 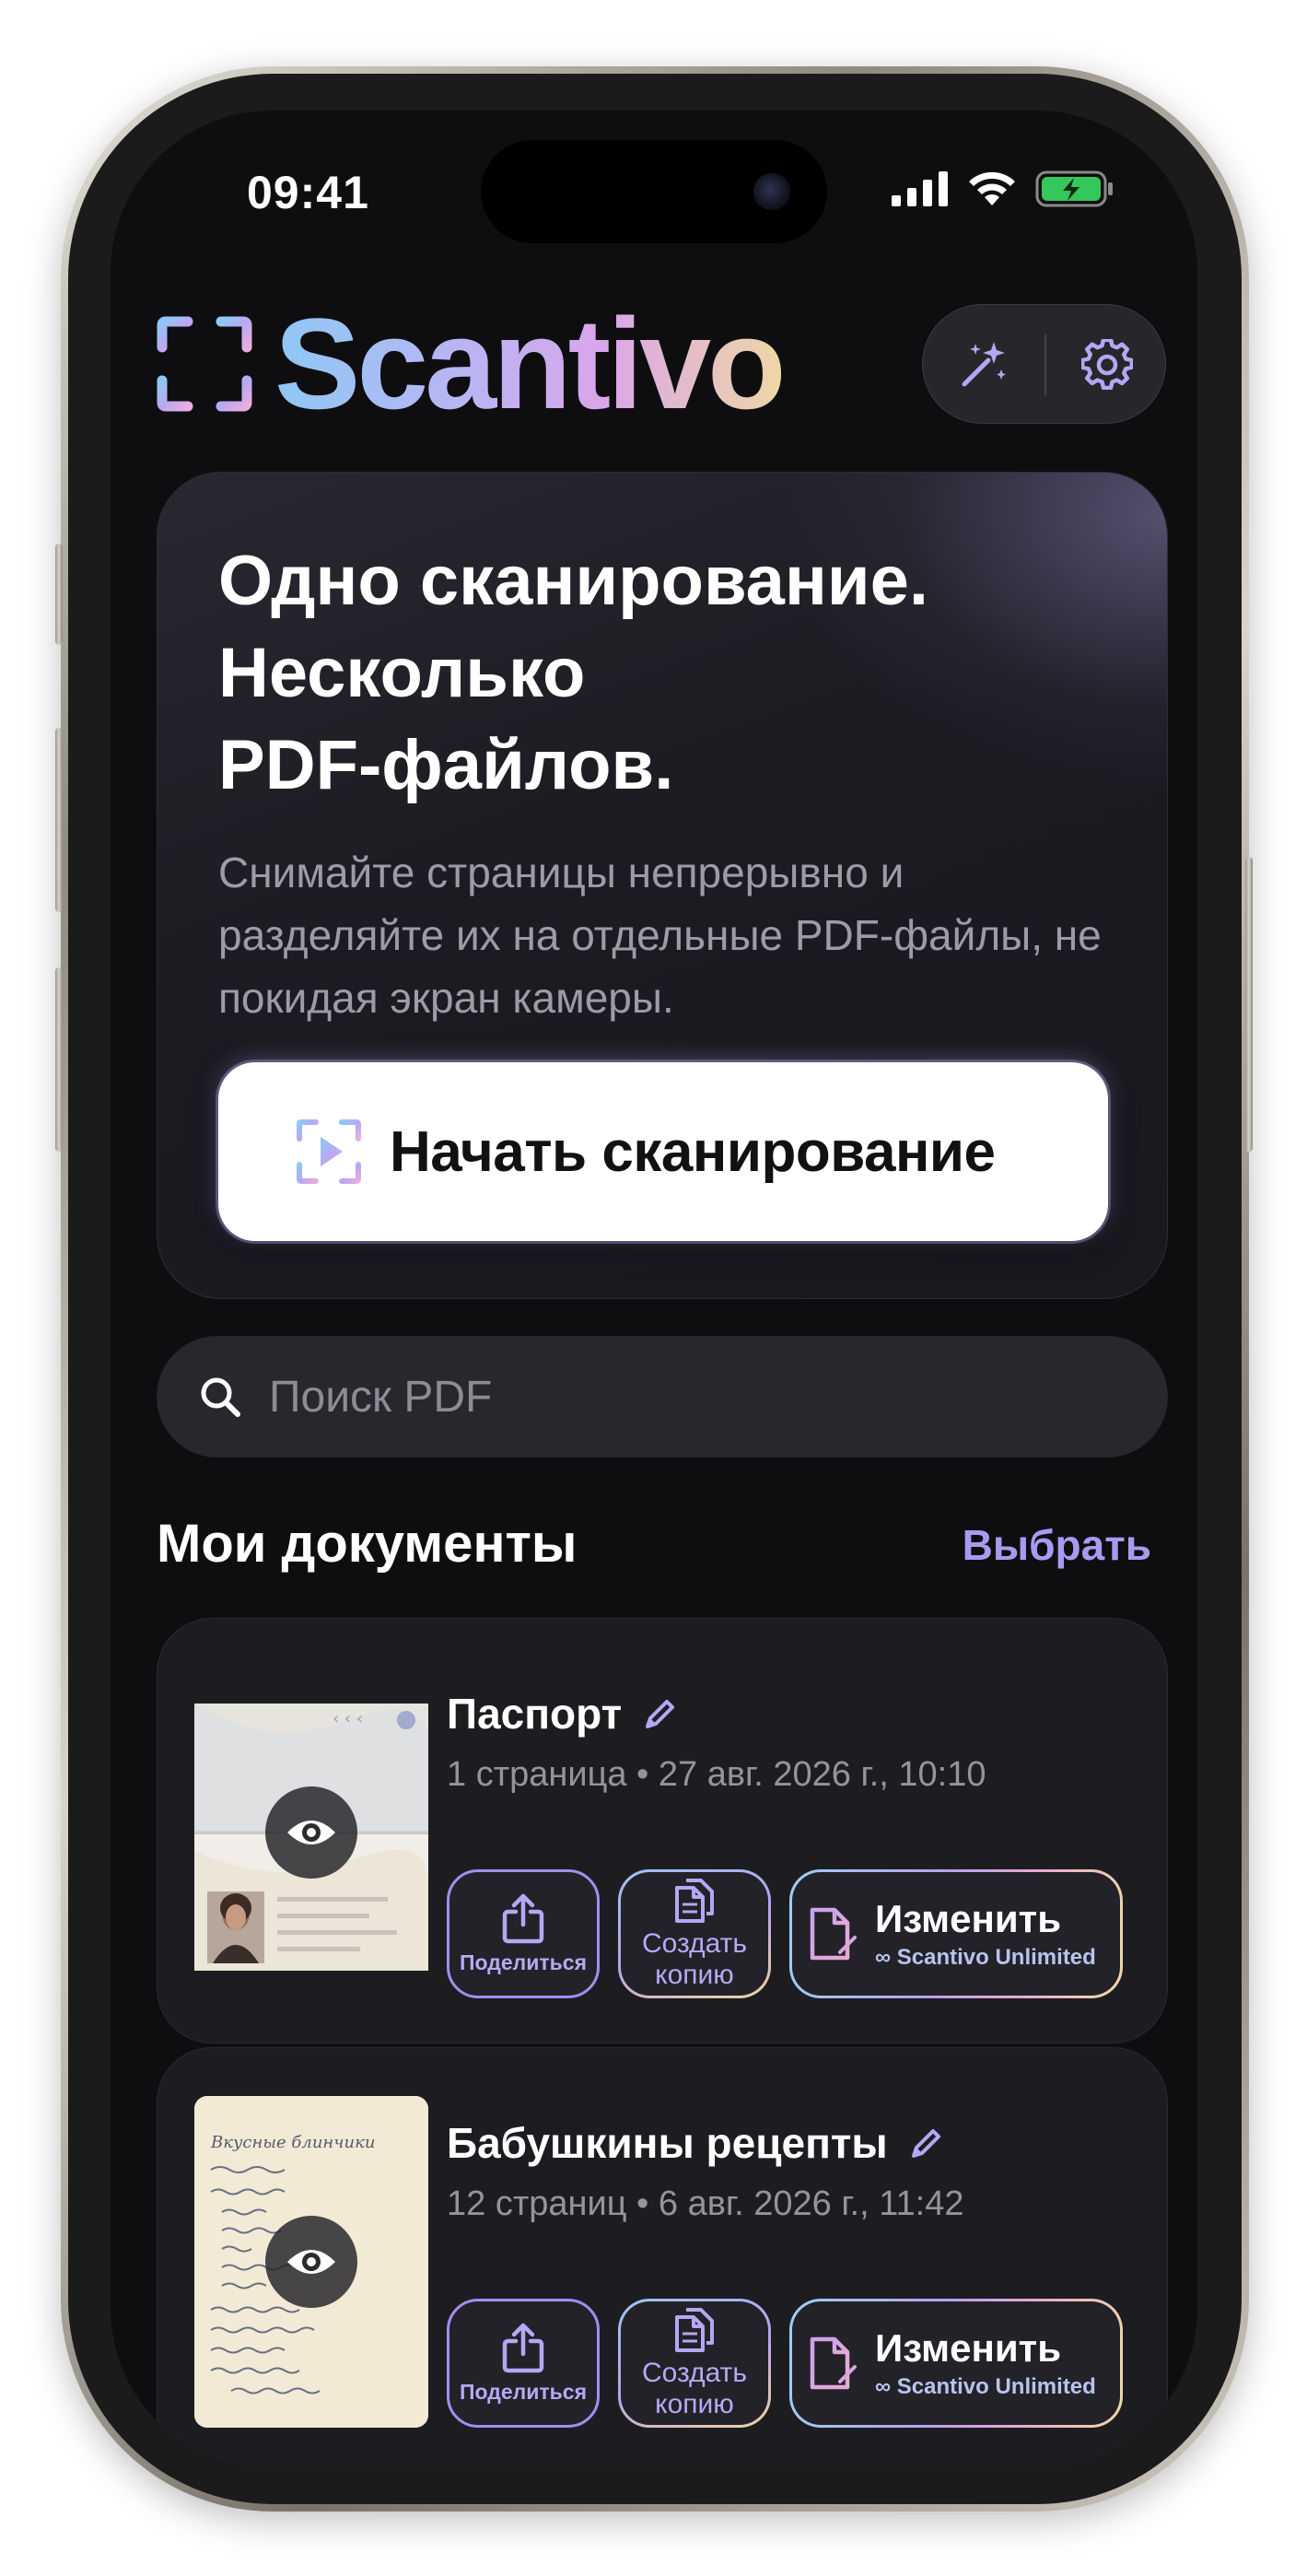 I want to click on header-actions, so click(x=1044, y=364).